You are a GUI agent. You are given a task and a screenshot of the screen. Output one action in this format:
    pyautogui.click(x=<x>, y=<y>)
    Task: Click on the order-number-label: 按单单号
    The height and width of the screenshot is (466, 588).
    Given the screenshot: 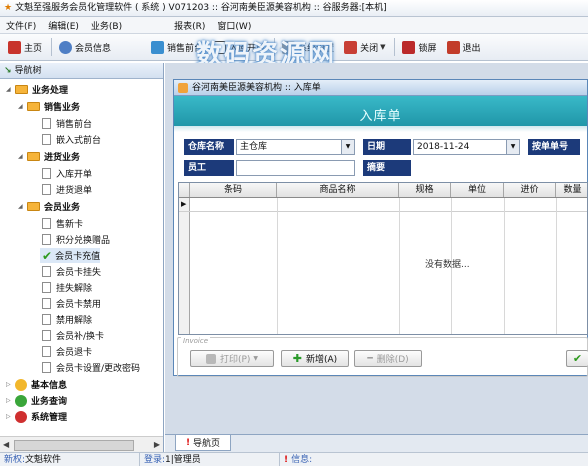 What is the action you would take?
    pyautogui.click(x=554, y=147)
    